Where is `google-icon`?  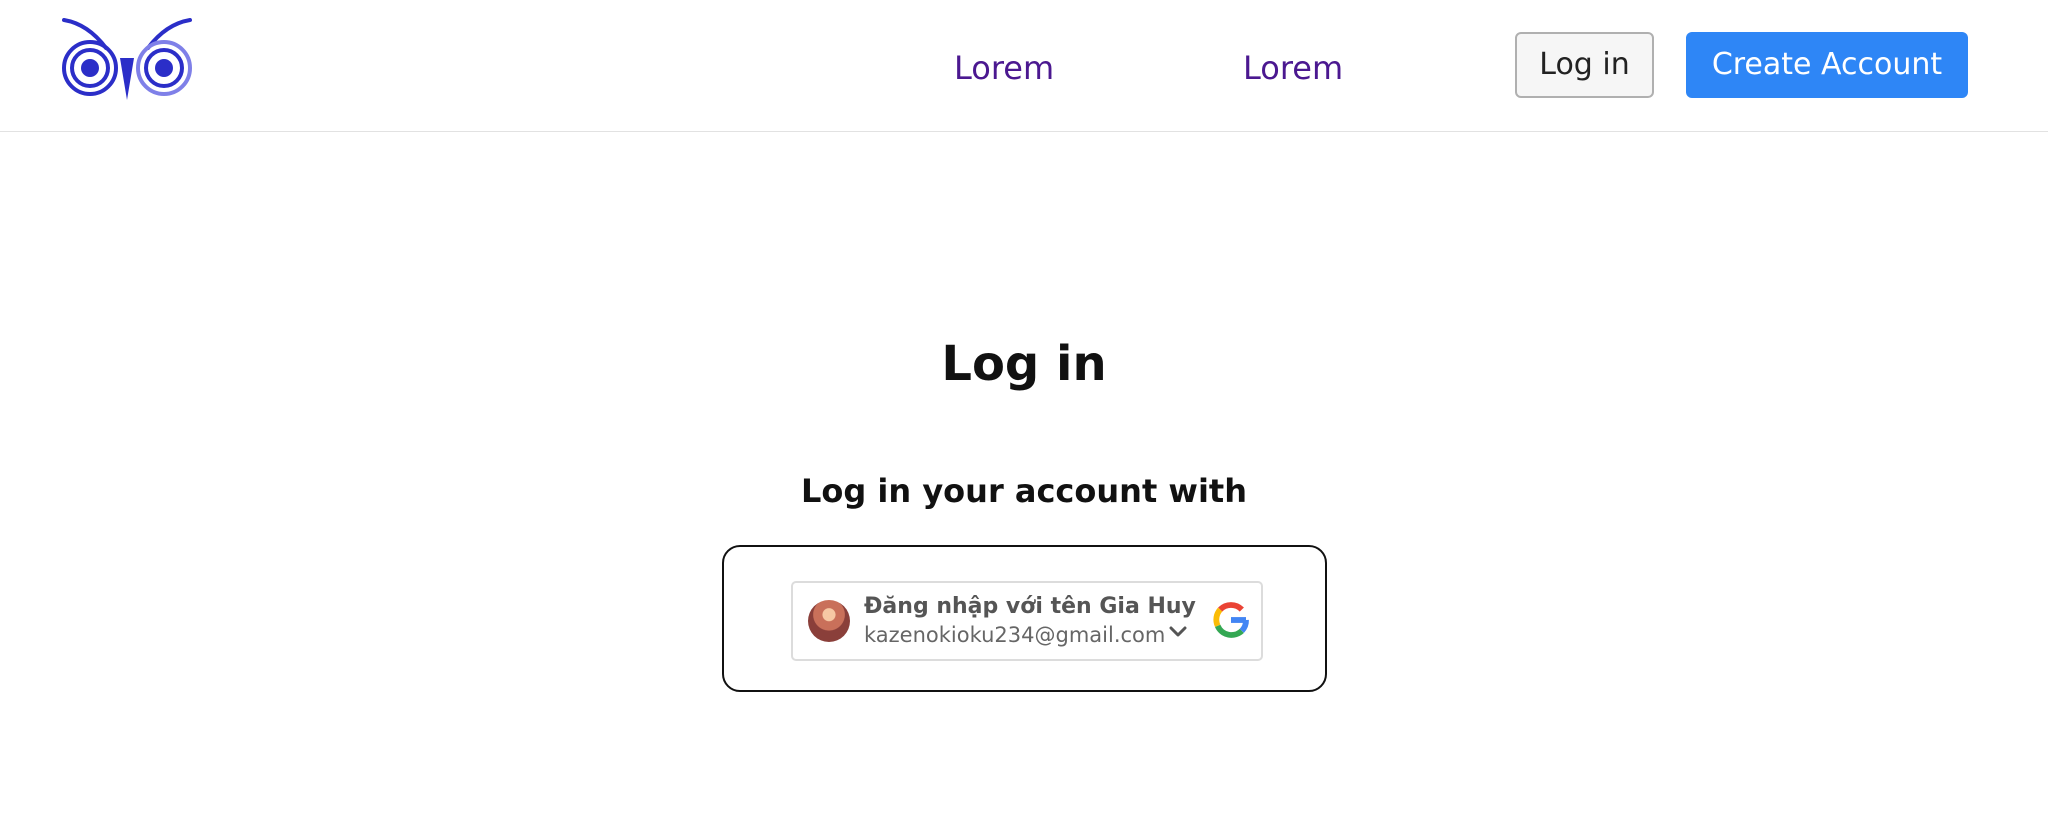
google-icon is located at coordinates (1231, 620).